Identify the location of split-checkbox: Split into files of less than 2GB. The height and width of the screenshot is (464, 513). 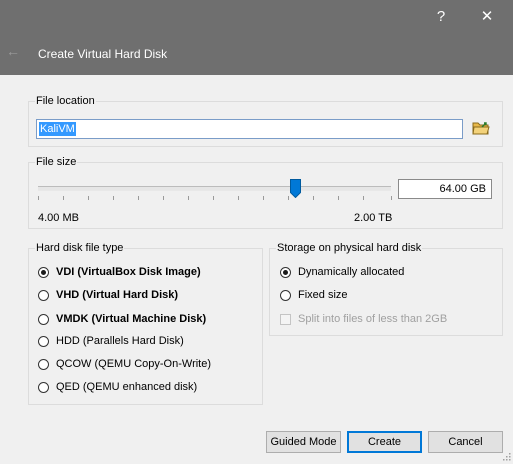
(363, 319).